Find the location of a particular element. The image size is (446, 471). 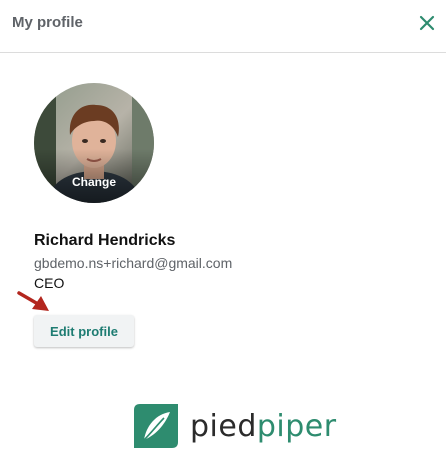

close-button is located at coordinates (427, 23).